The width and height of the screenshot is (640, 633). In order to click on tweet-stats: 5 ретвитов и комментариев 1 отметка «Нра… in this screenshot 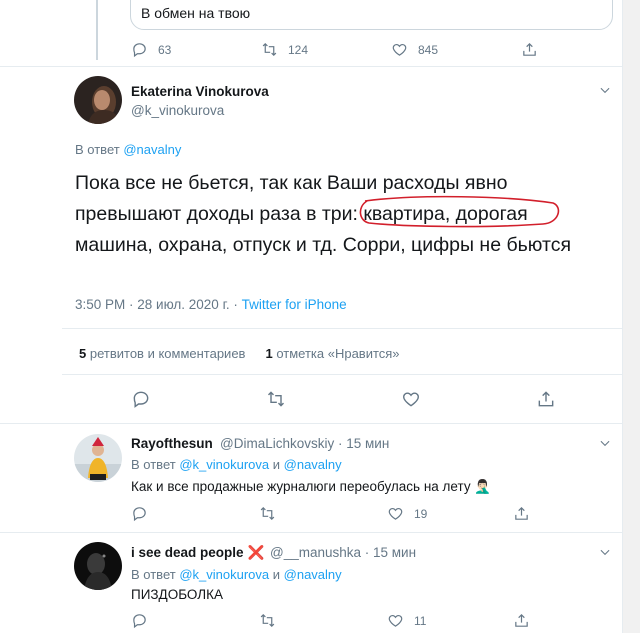, I will do `click(239, 353)`.